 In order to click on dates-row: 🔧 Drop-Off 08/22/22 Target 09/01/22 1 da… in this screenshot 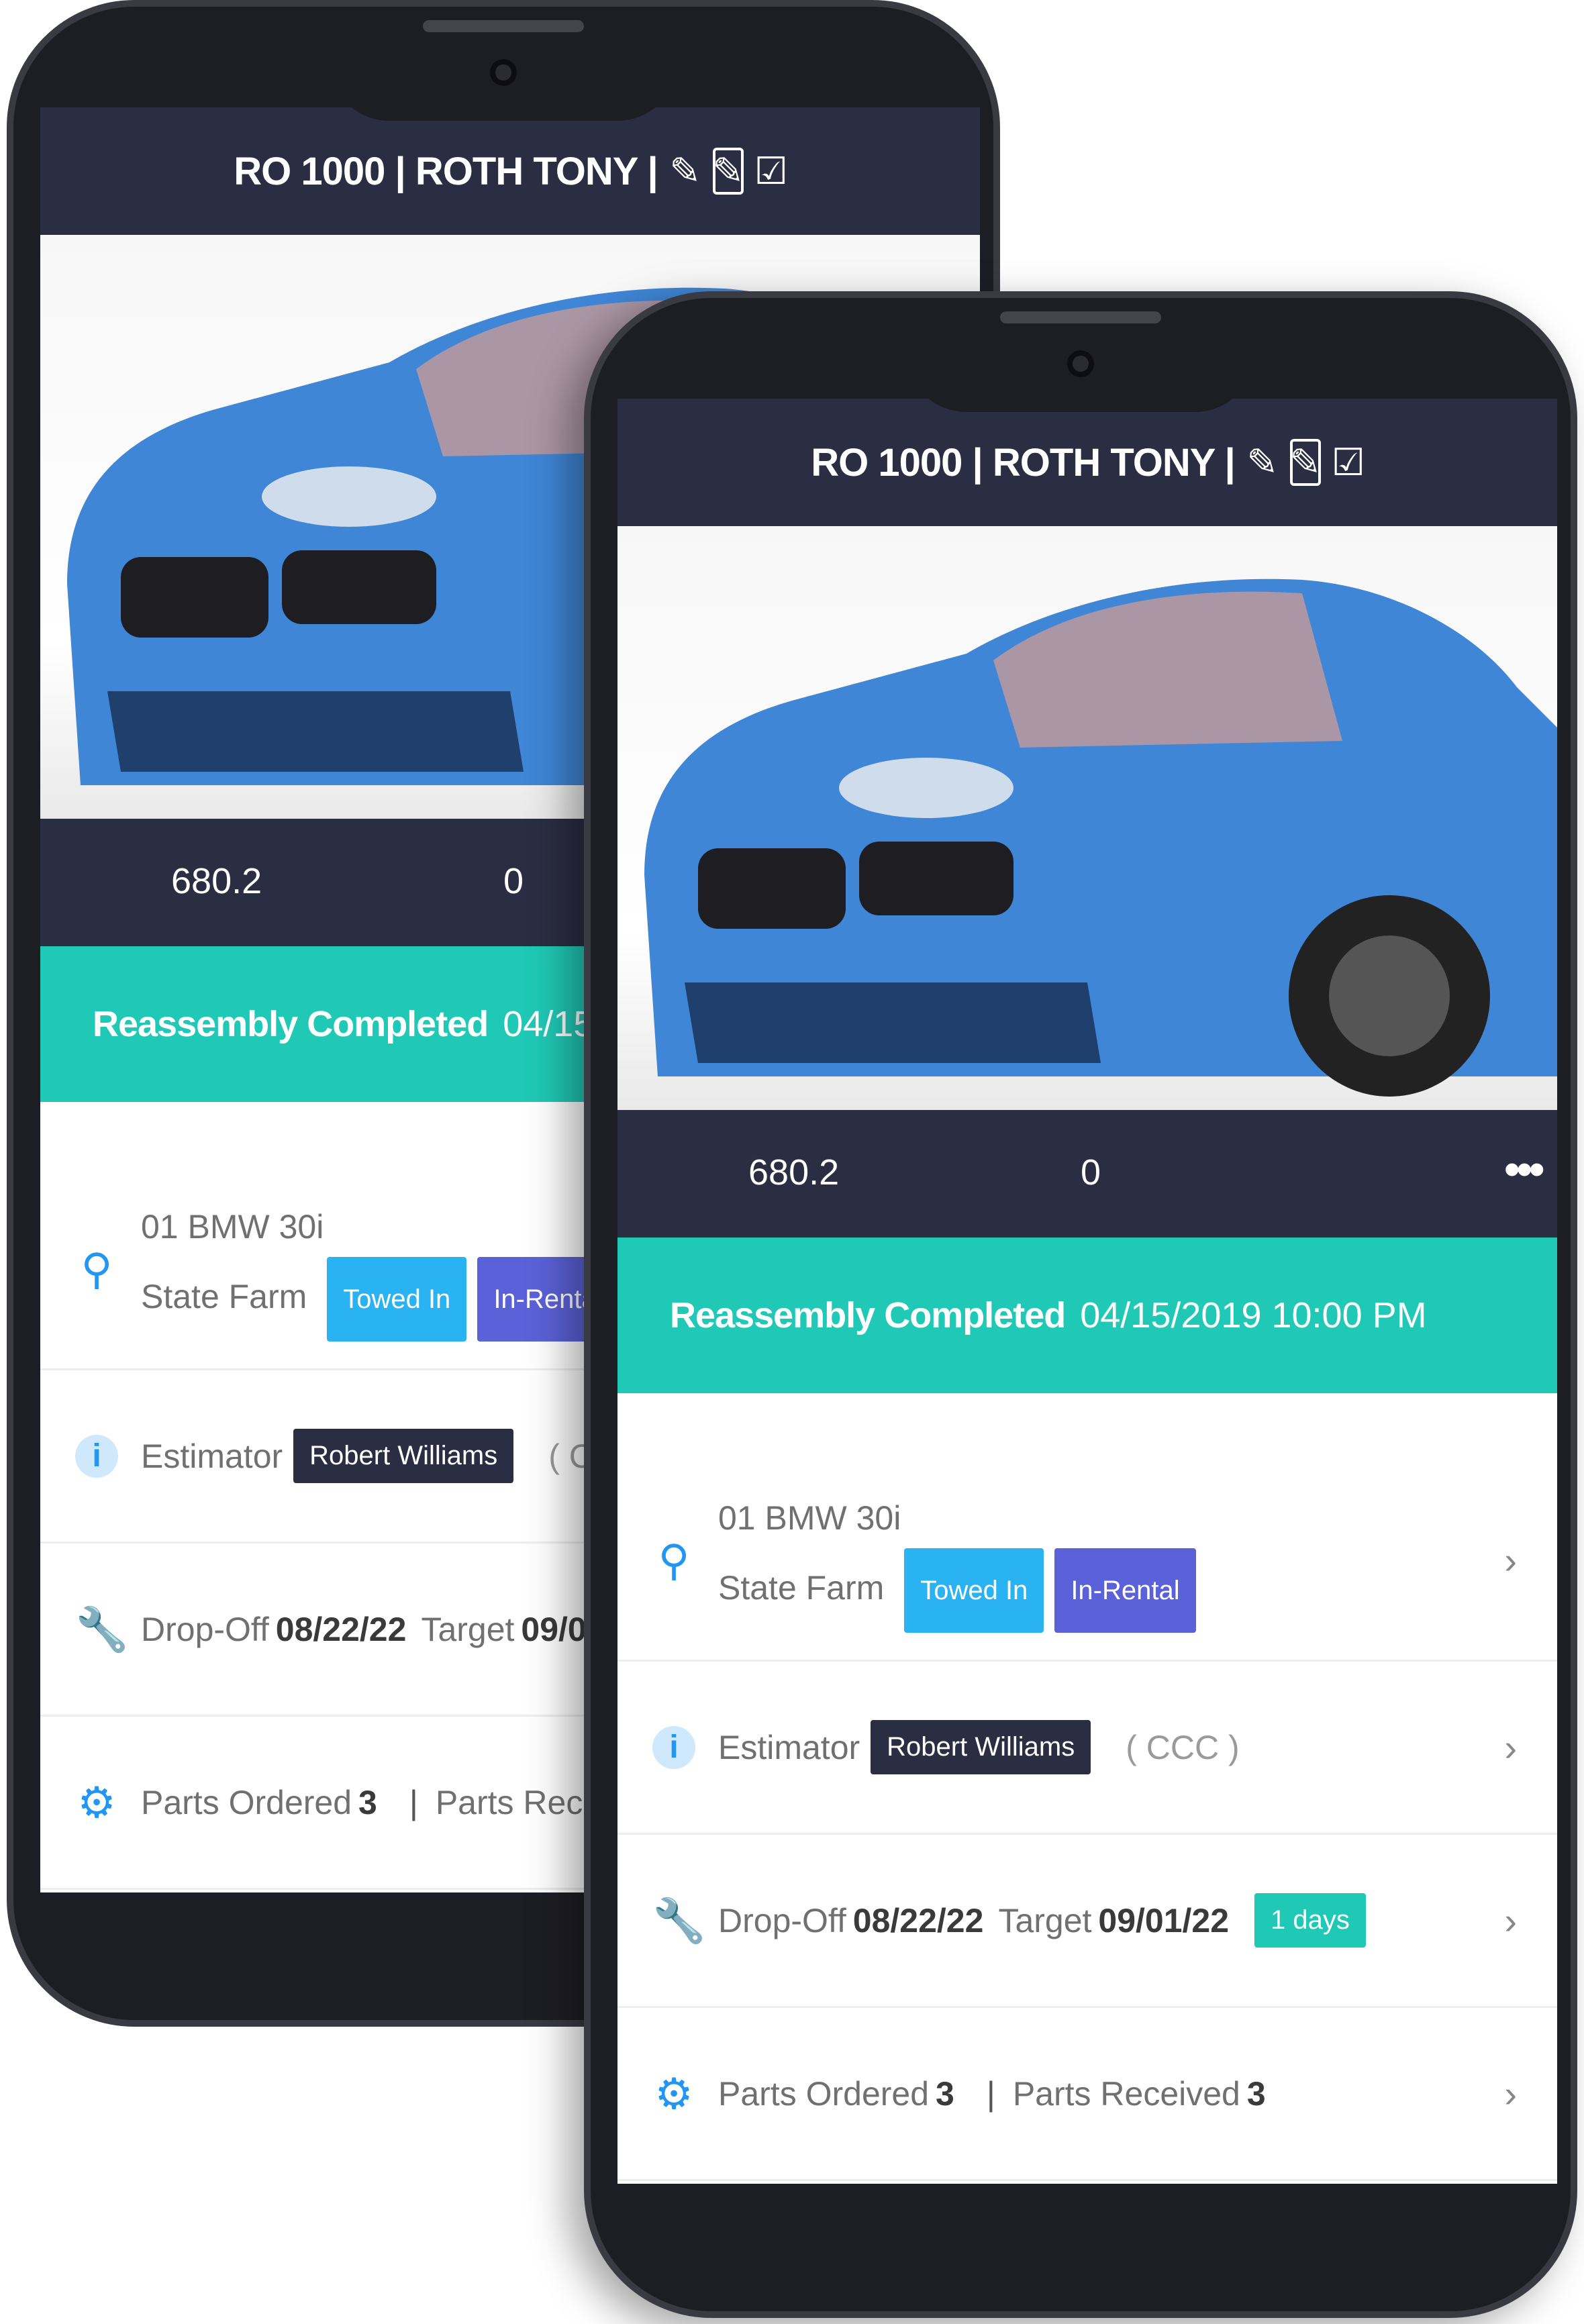, I will do `click(1087, 1921)`.